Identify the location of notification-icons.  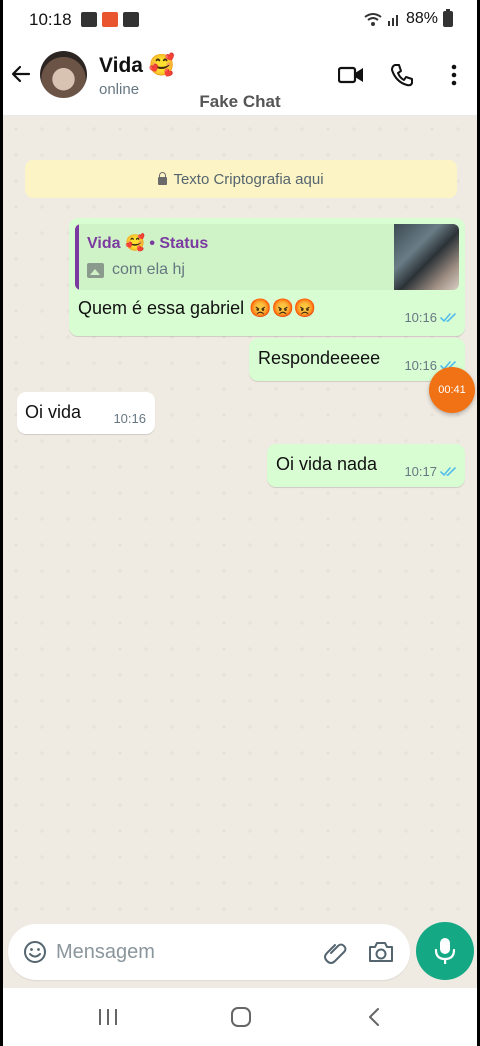
(110, 19).